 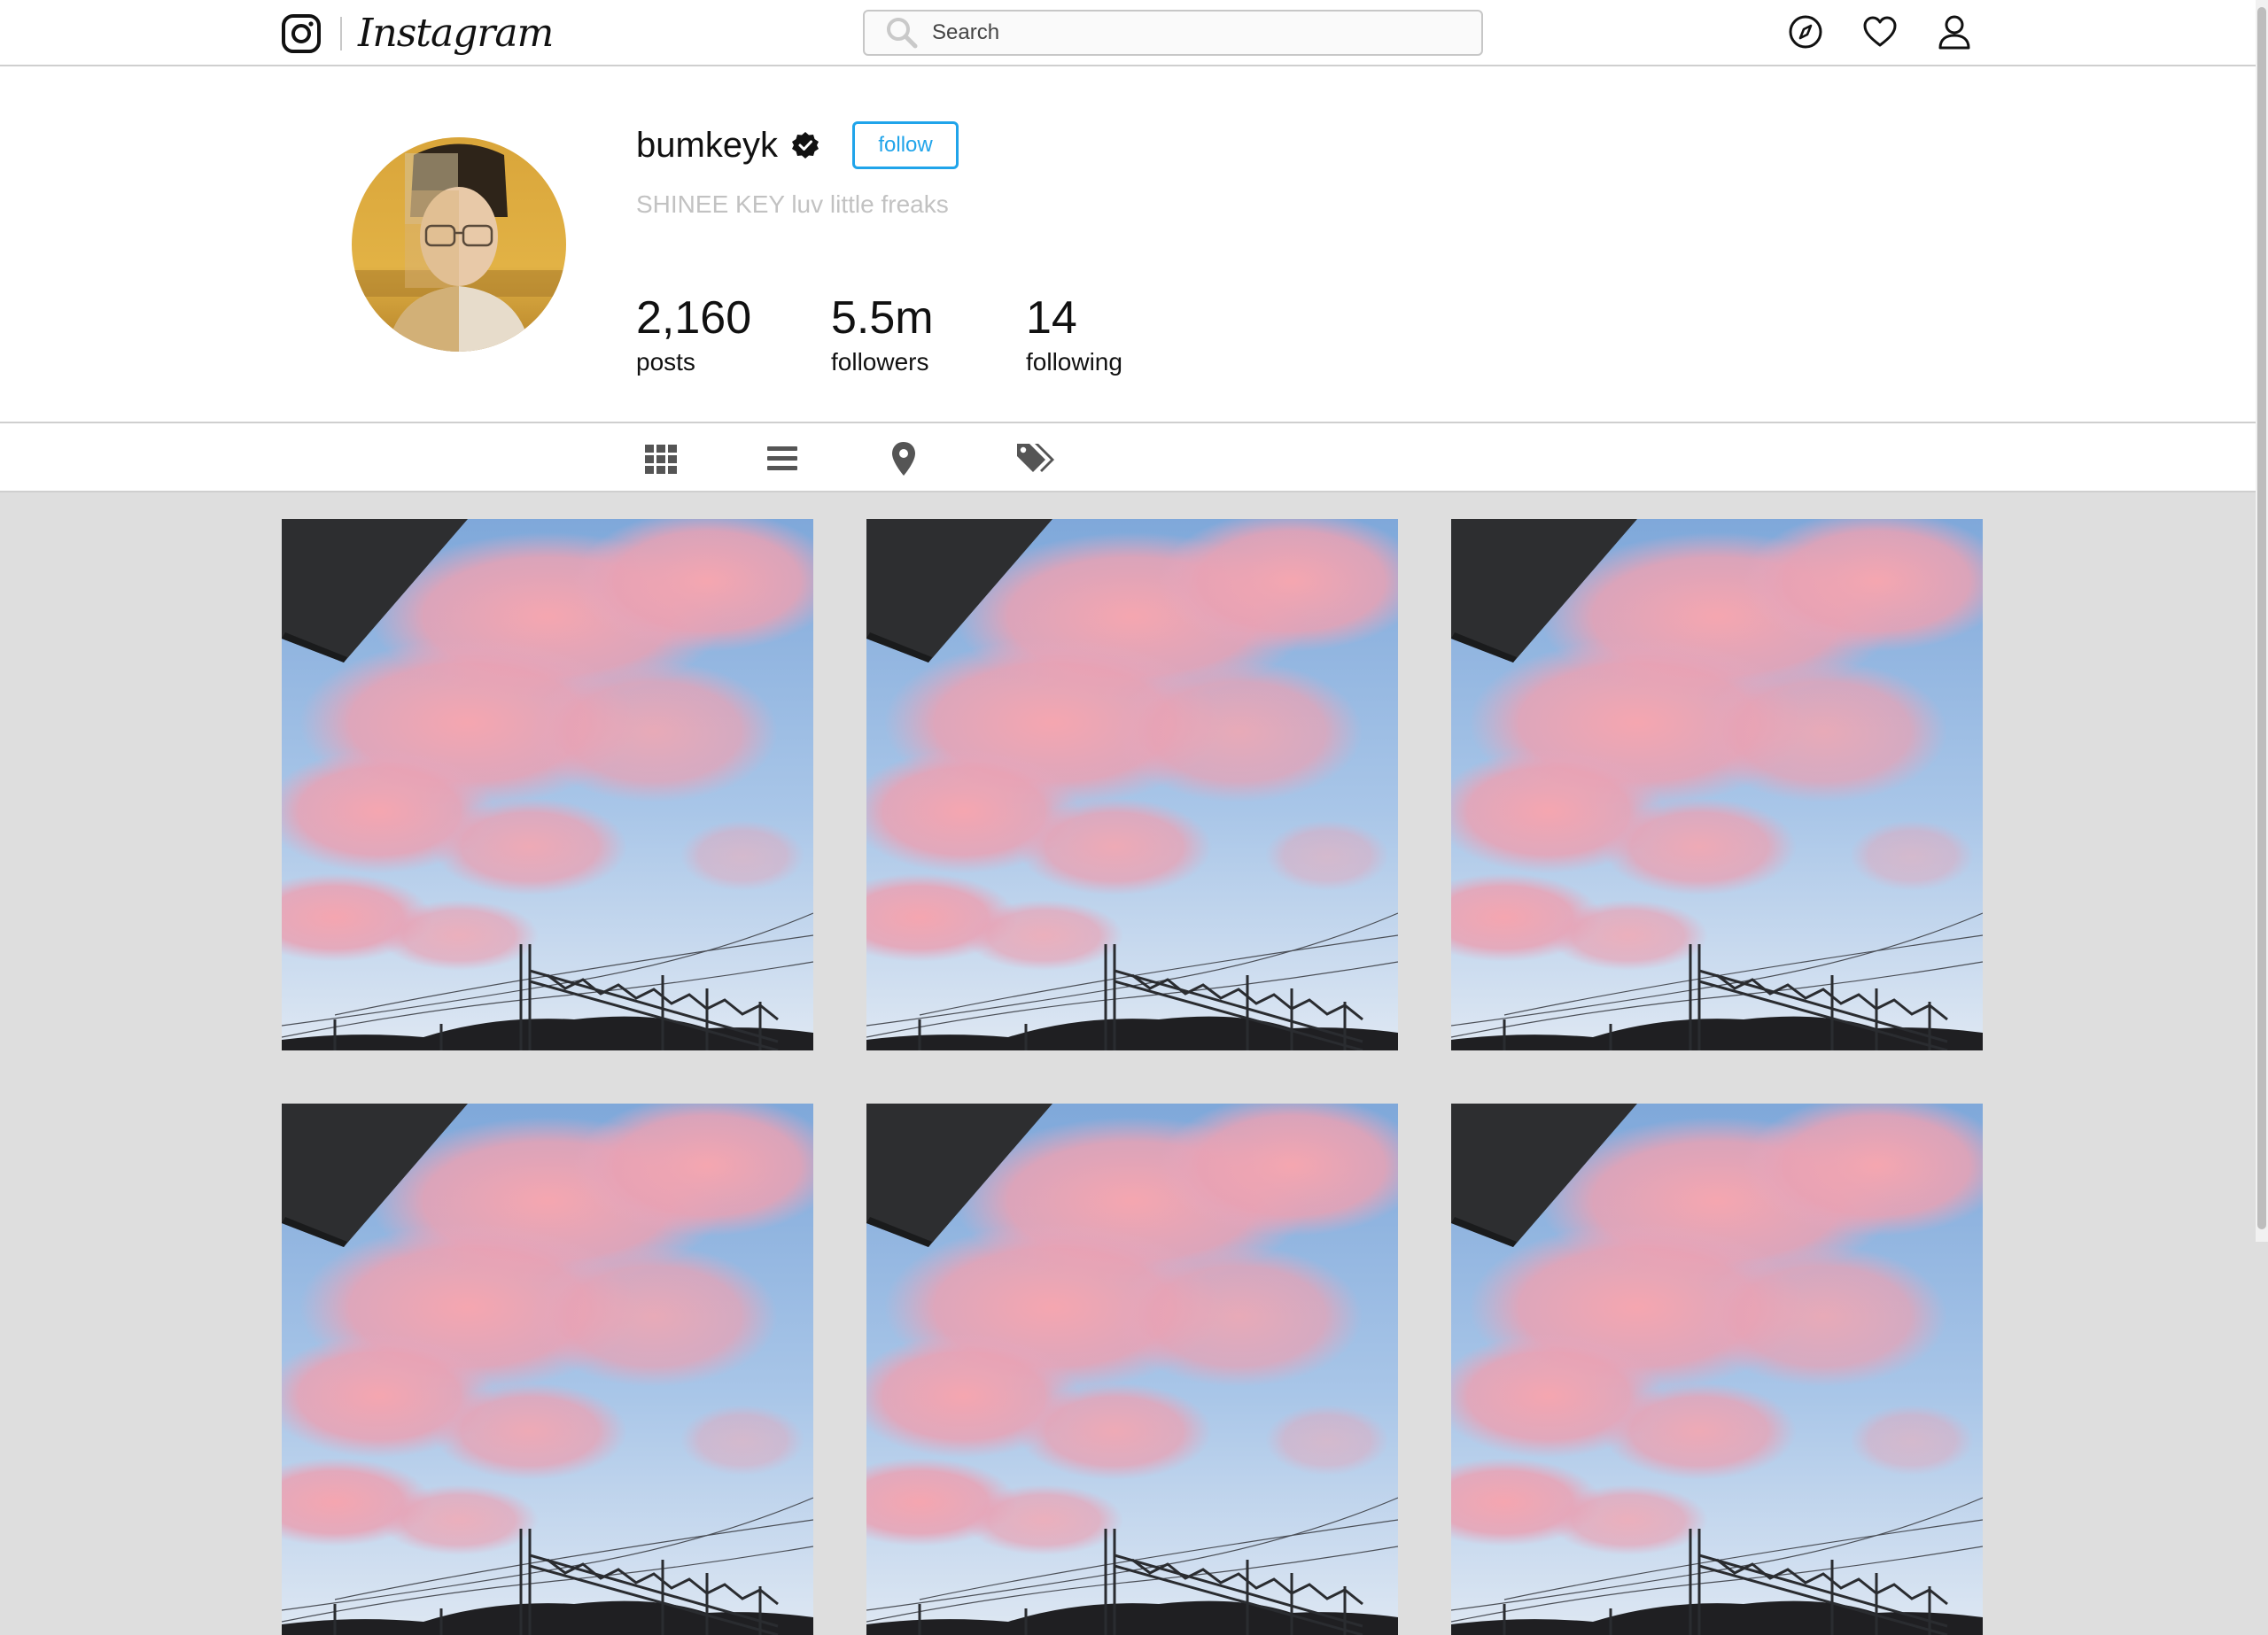 I want to click on stat-value: 2,160, so click(x=694, y=318).